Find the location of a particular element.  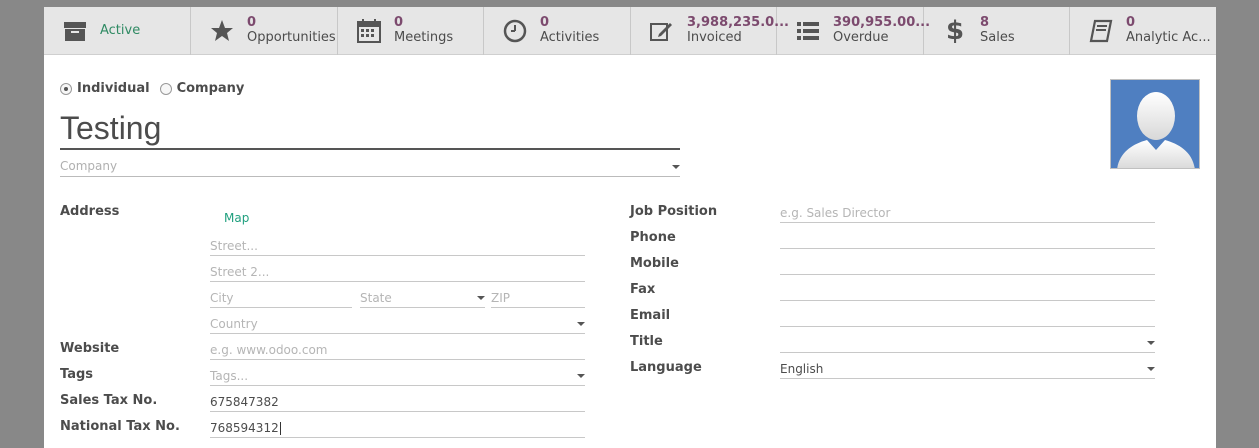

email-input is located at coordinates (967, 317).